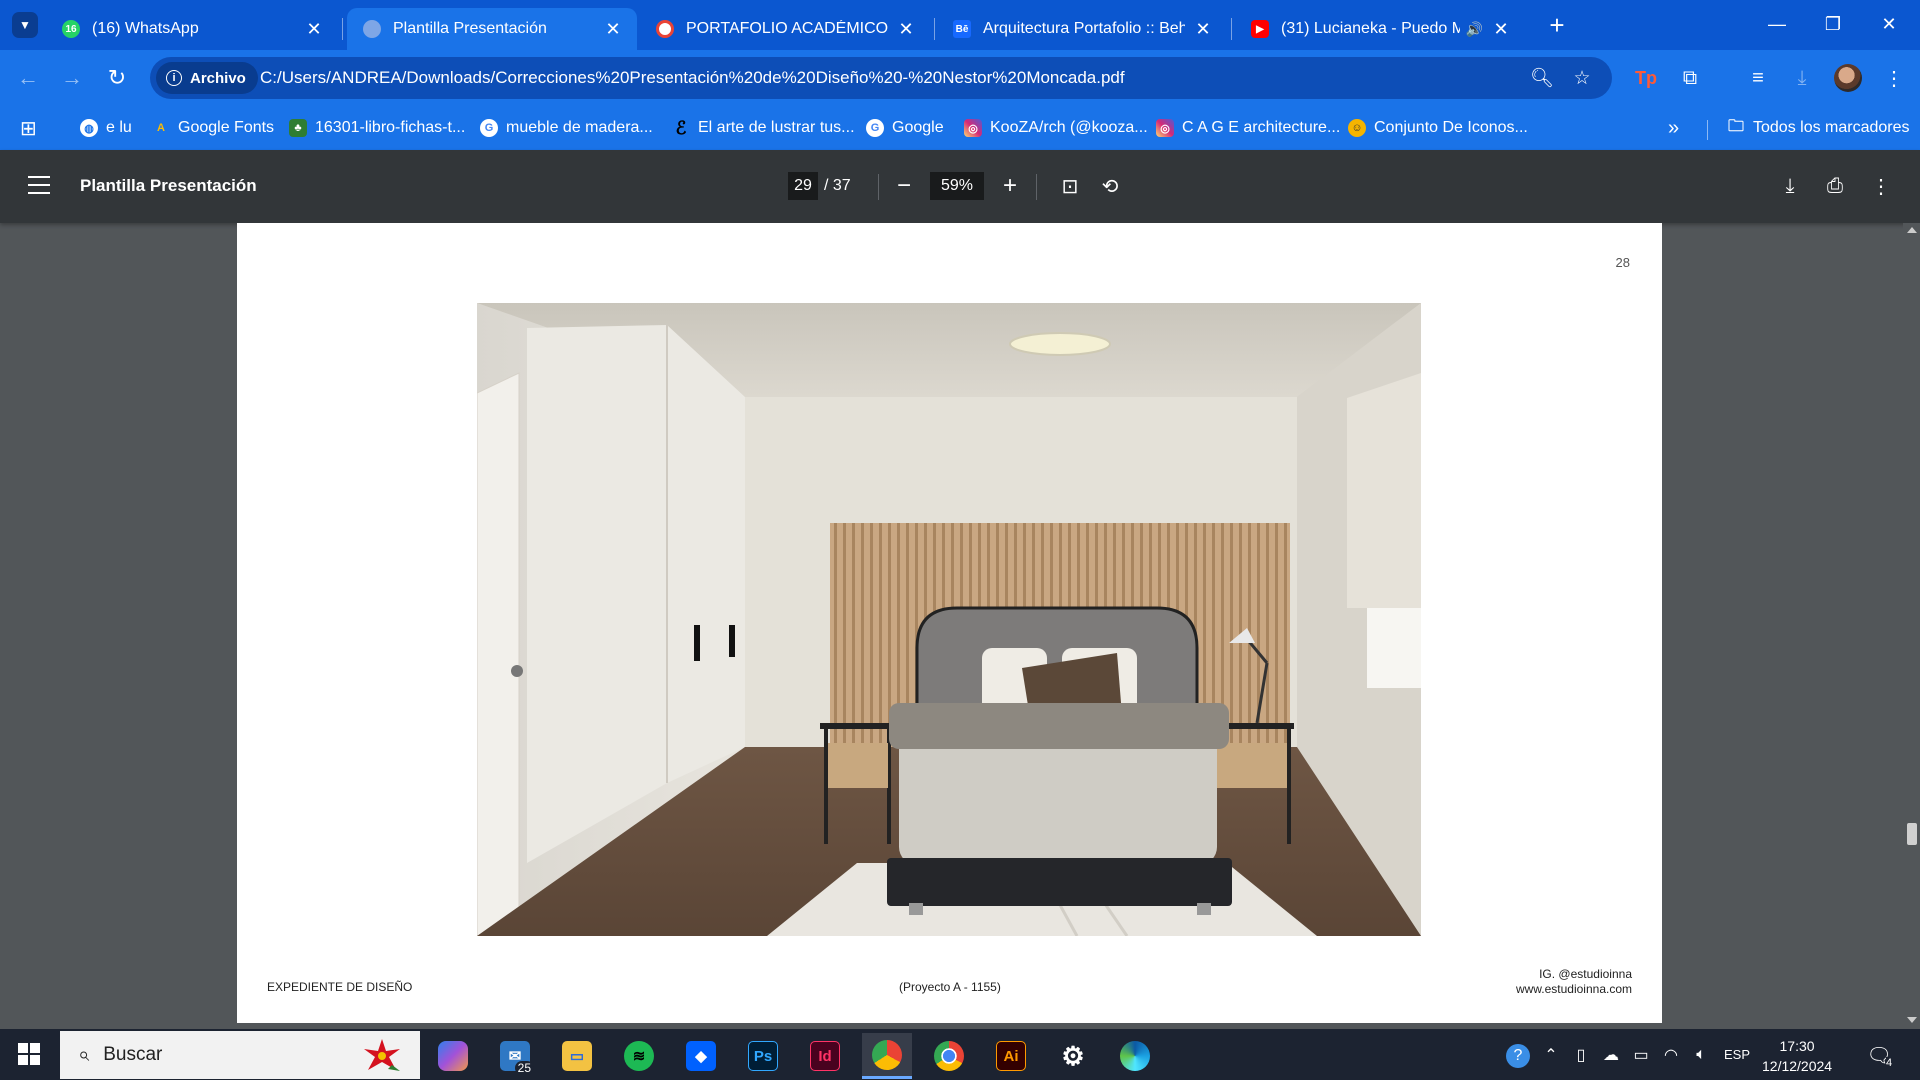  I want to click on indesign-icon: Id, so click(825, 1056).